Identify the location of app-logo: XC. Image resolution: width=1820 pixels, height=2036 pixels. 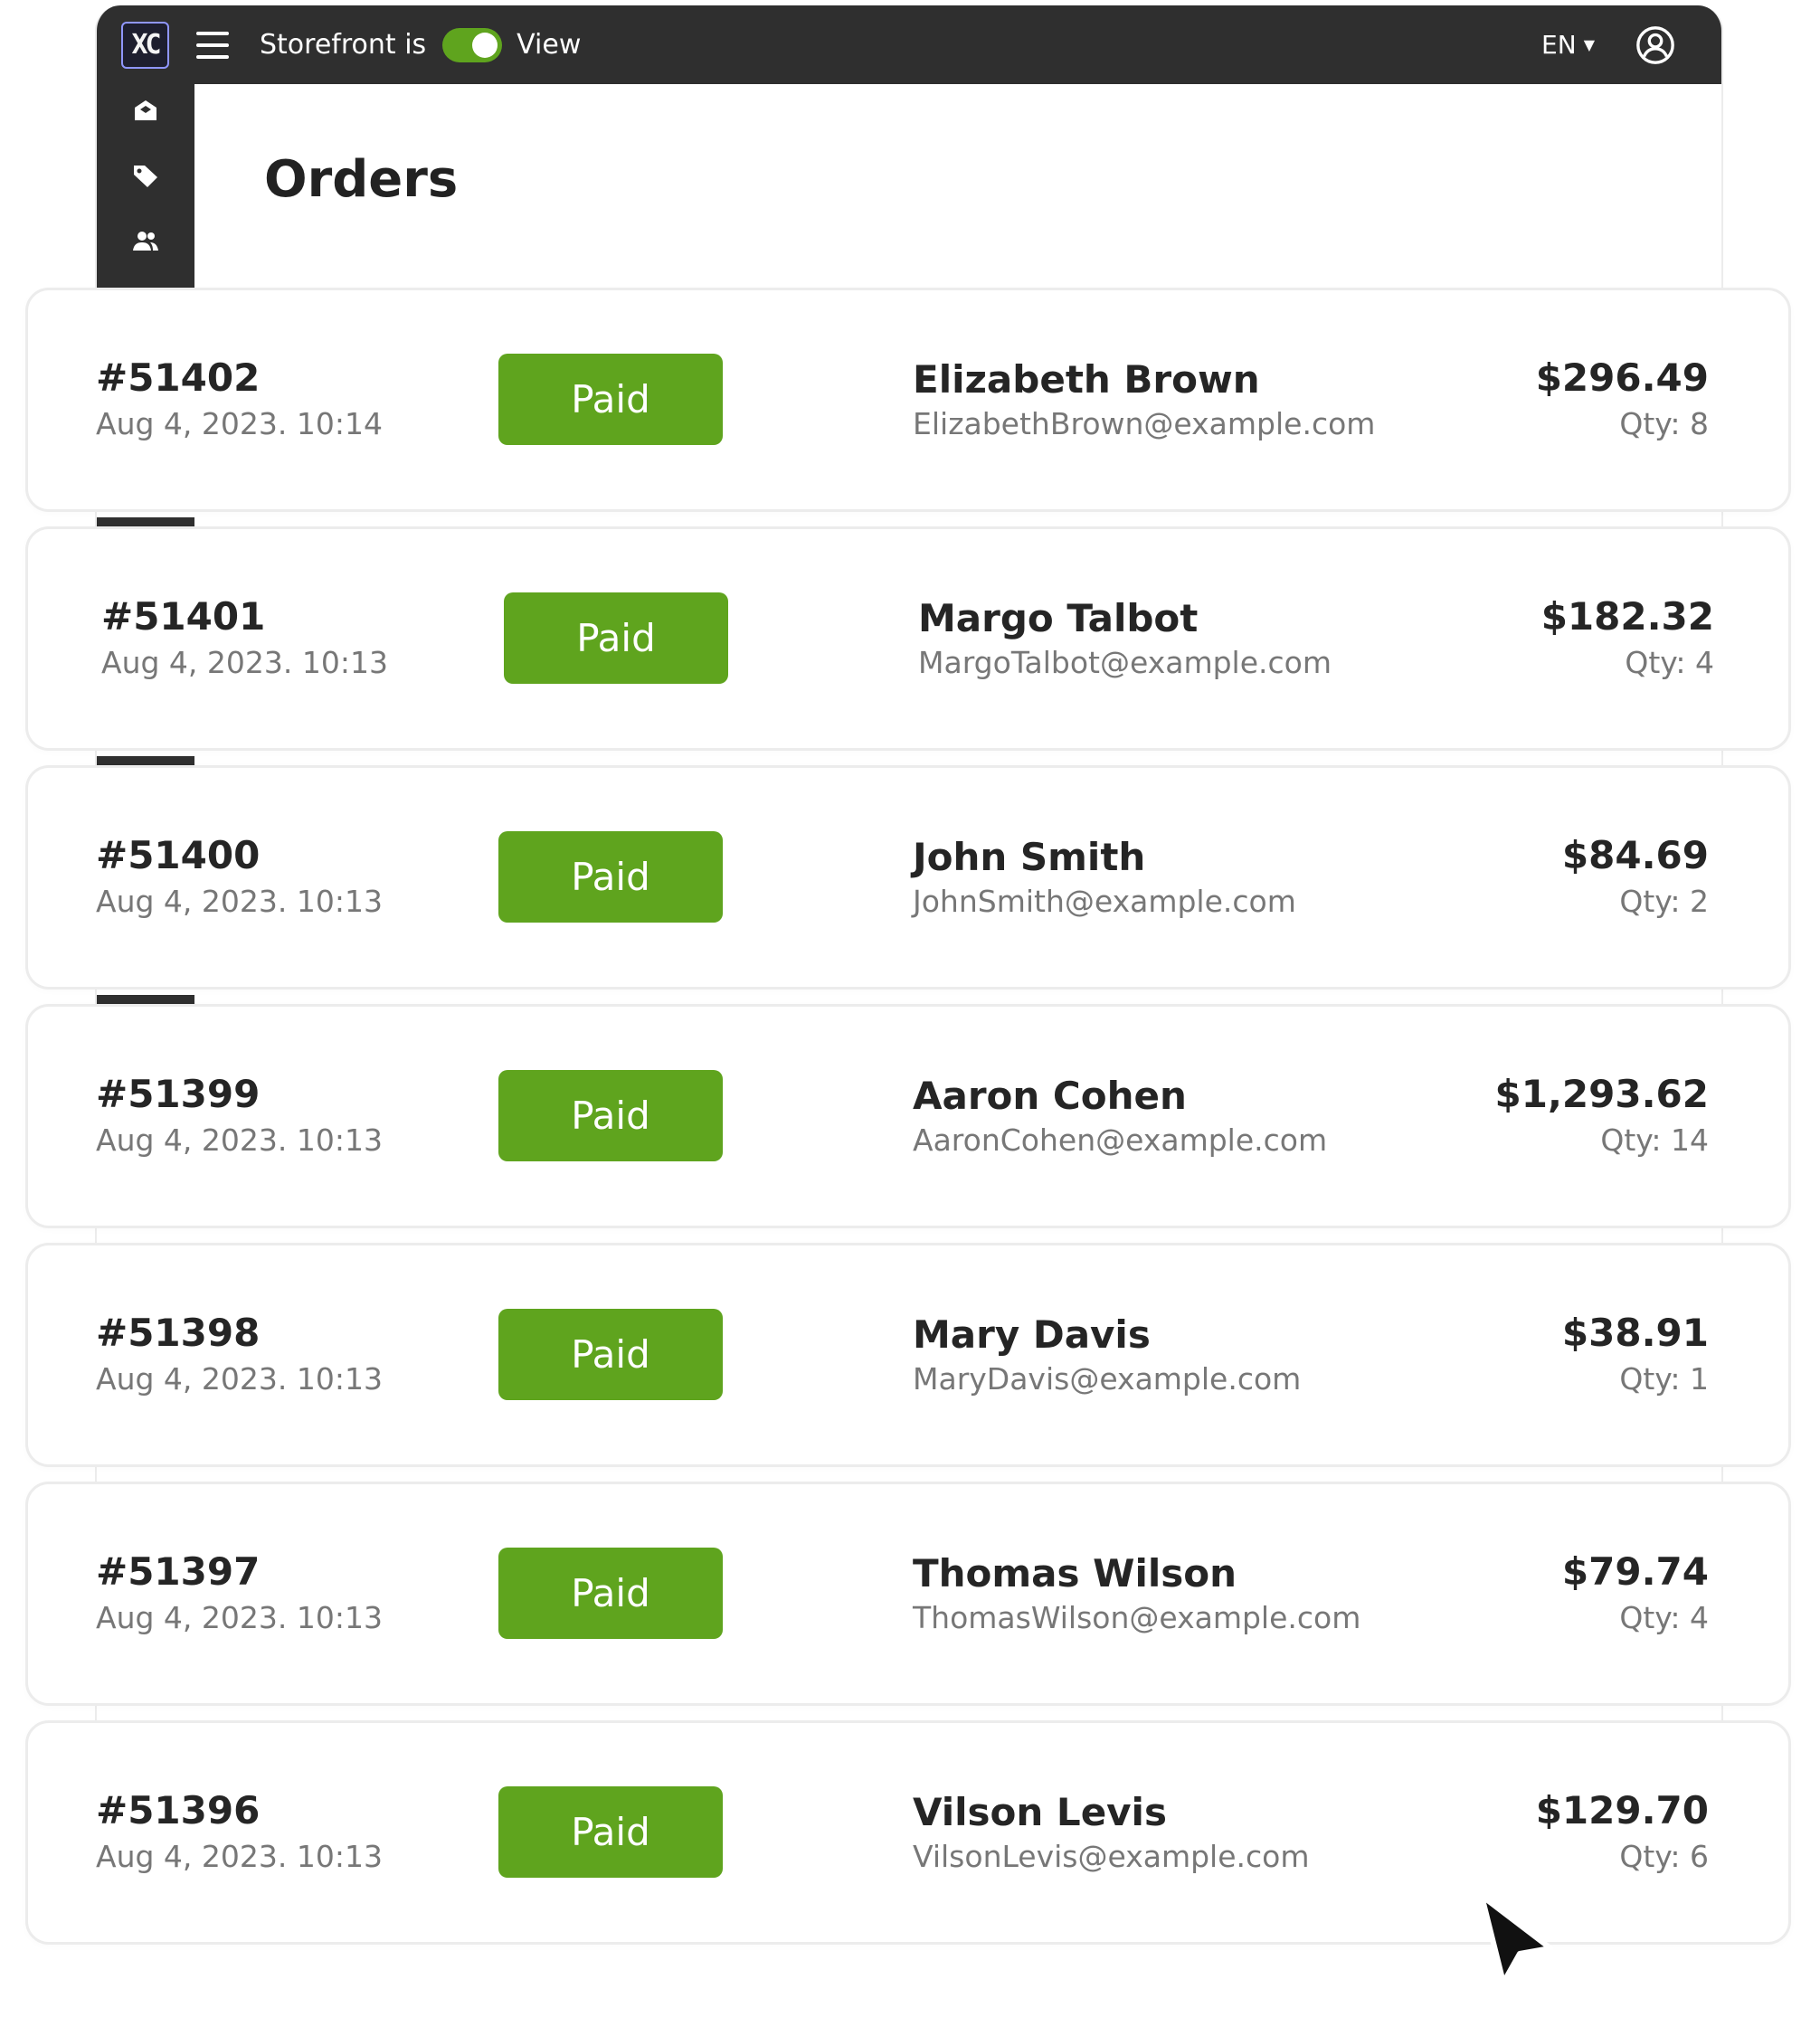
(145, 45).